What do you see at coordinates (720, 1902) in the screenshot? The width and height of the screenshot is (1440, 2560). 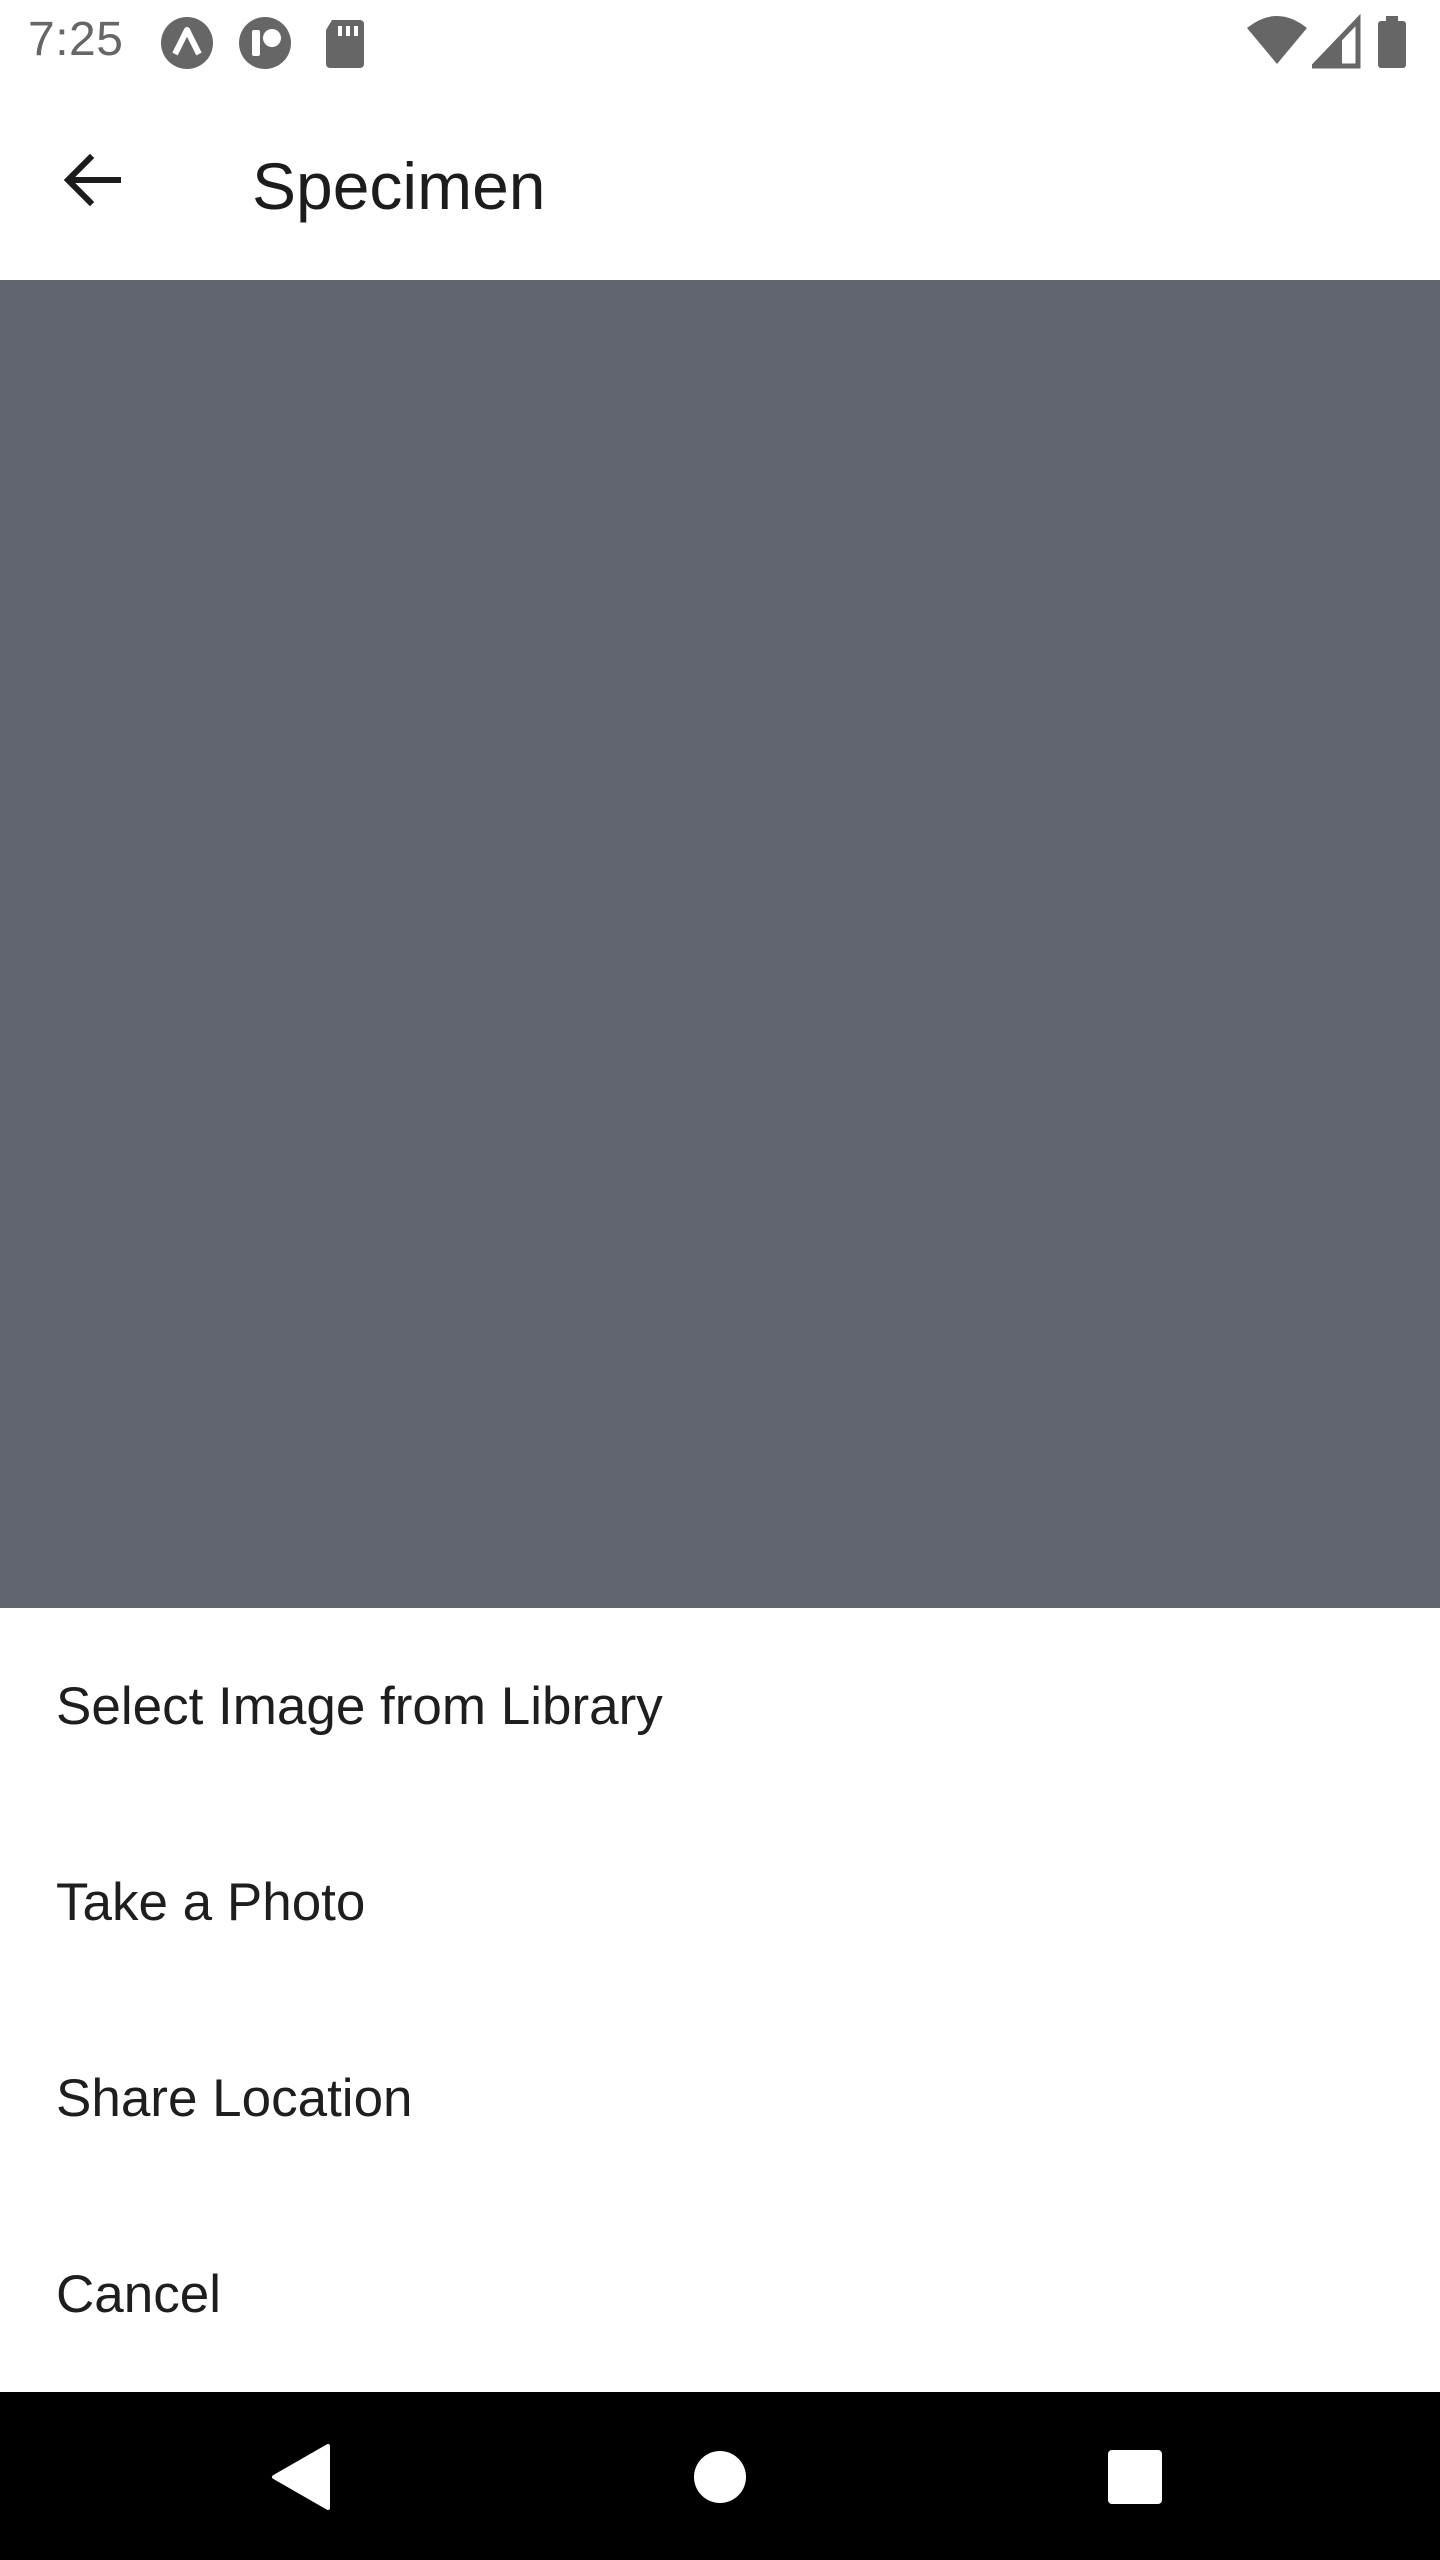 I see `take-a-photo-option: Take a Photo` at bounding box center [720, 1902].